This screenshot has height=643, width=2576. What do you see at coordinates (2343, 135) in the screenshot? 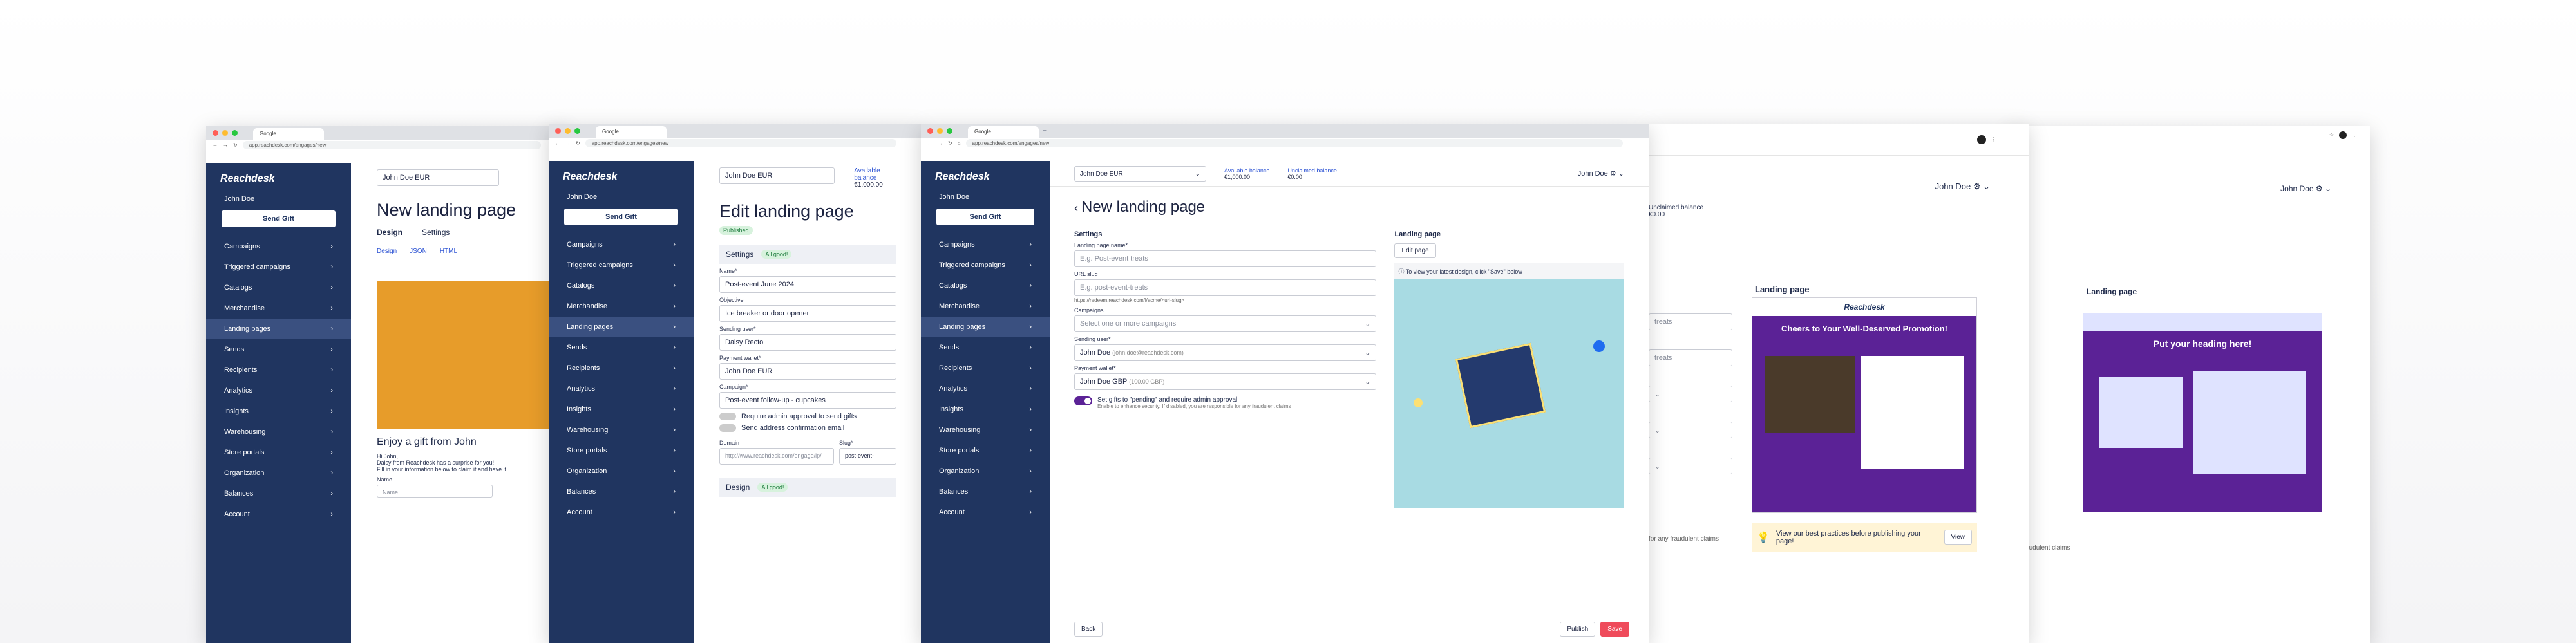
I see `avatar` at bounding box center [2343, 135].